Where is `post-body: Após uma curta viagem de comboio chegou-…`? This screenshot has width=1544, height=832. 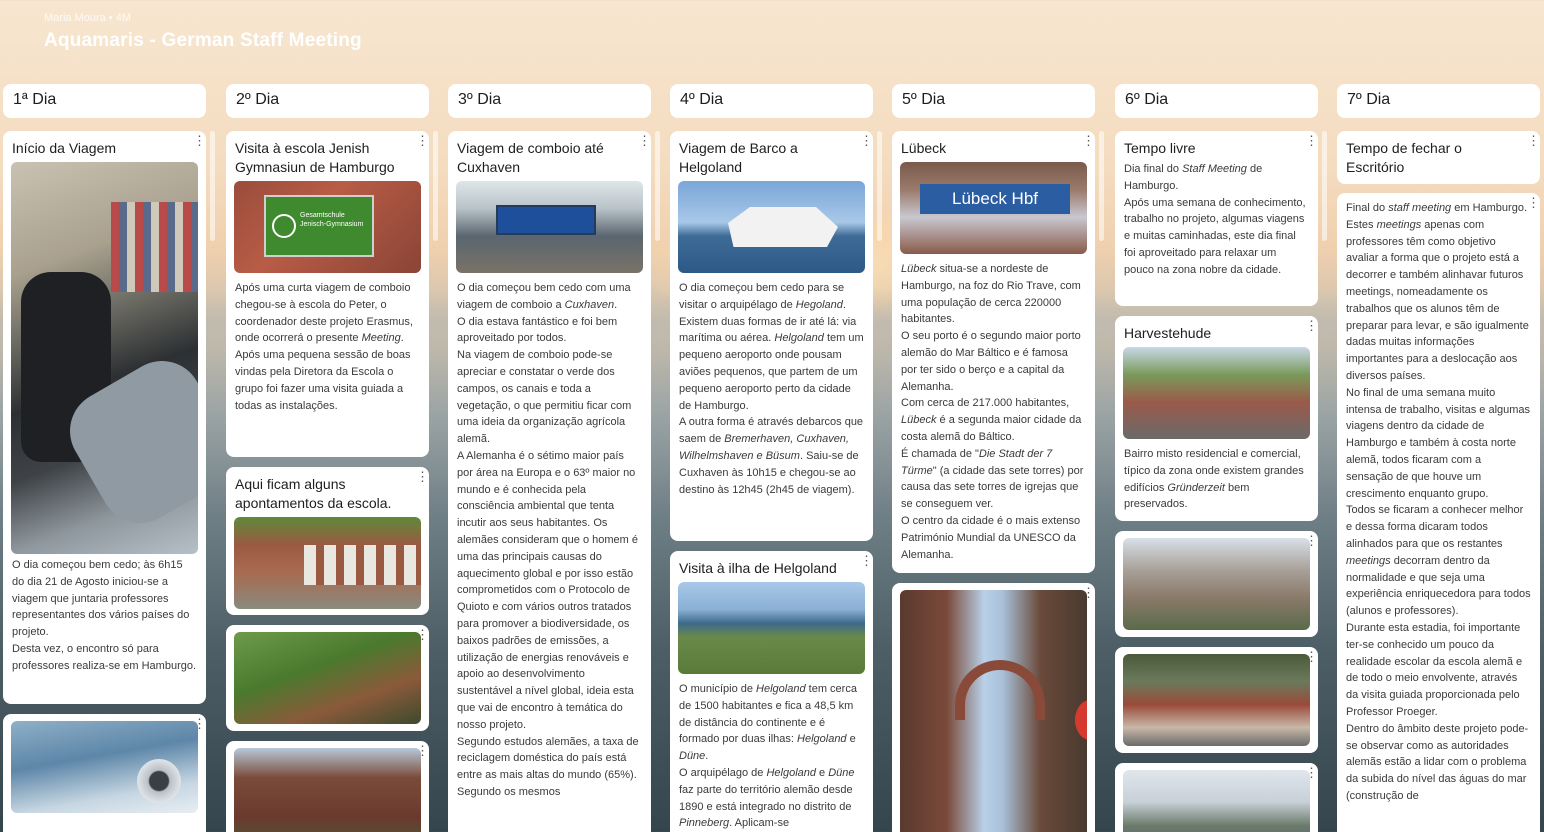 post-body: Após uma curta viagem de comboio chegou-… is located at coordinates (327, 347).